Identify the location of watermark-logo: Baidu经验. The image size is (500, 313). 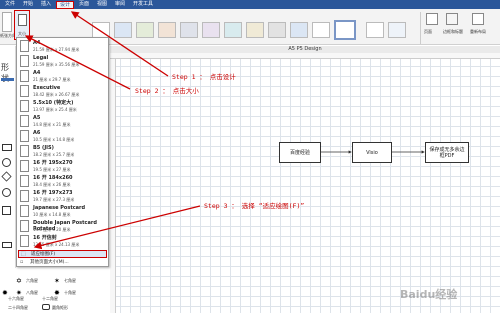
(429, 294).